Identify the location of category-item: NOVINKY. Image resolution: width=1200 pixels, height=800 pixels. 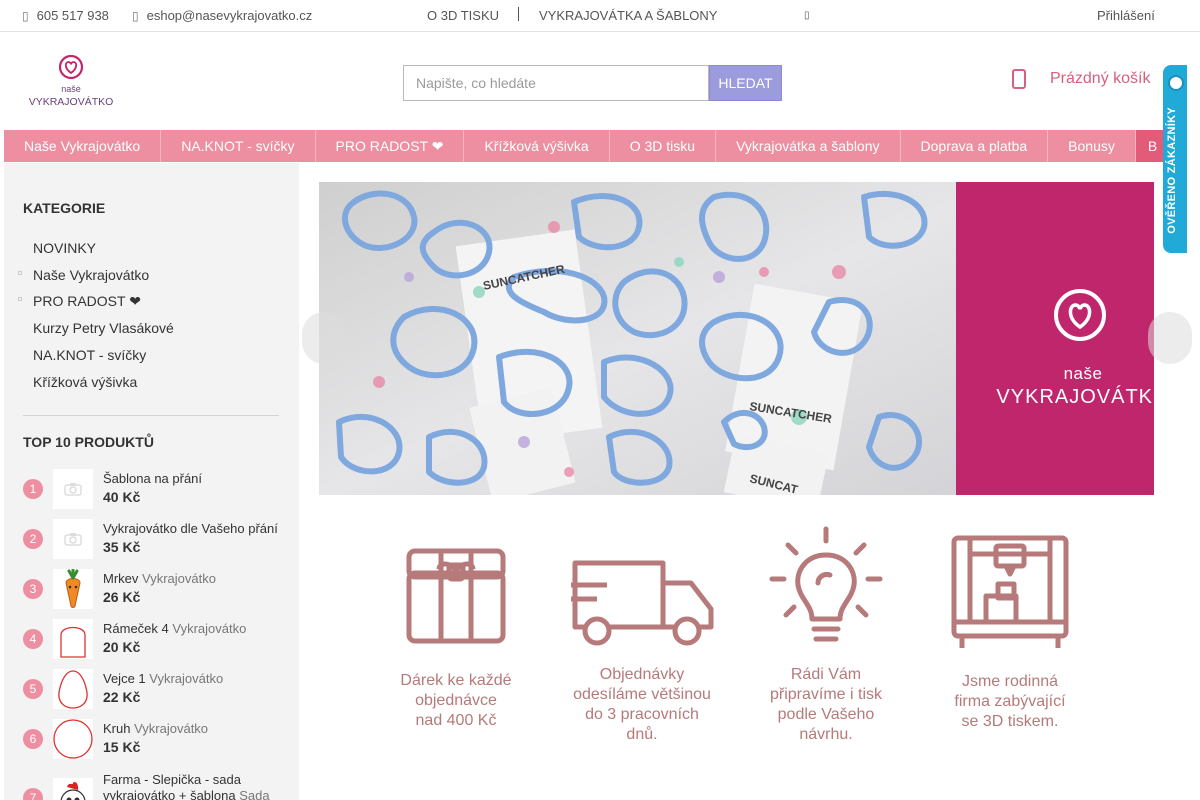
(64, 248).